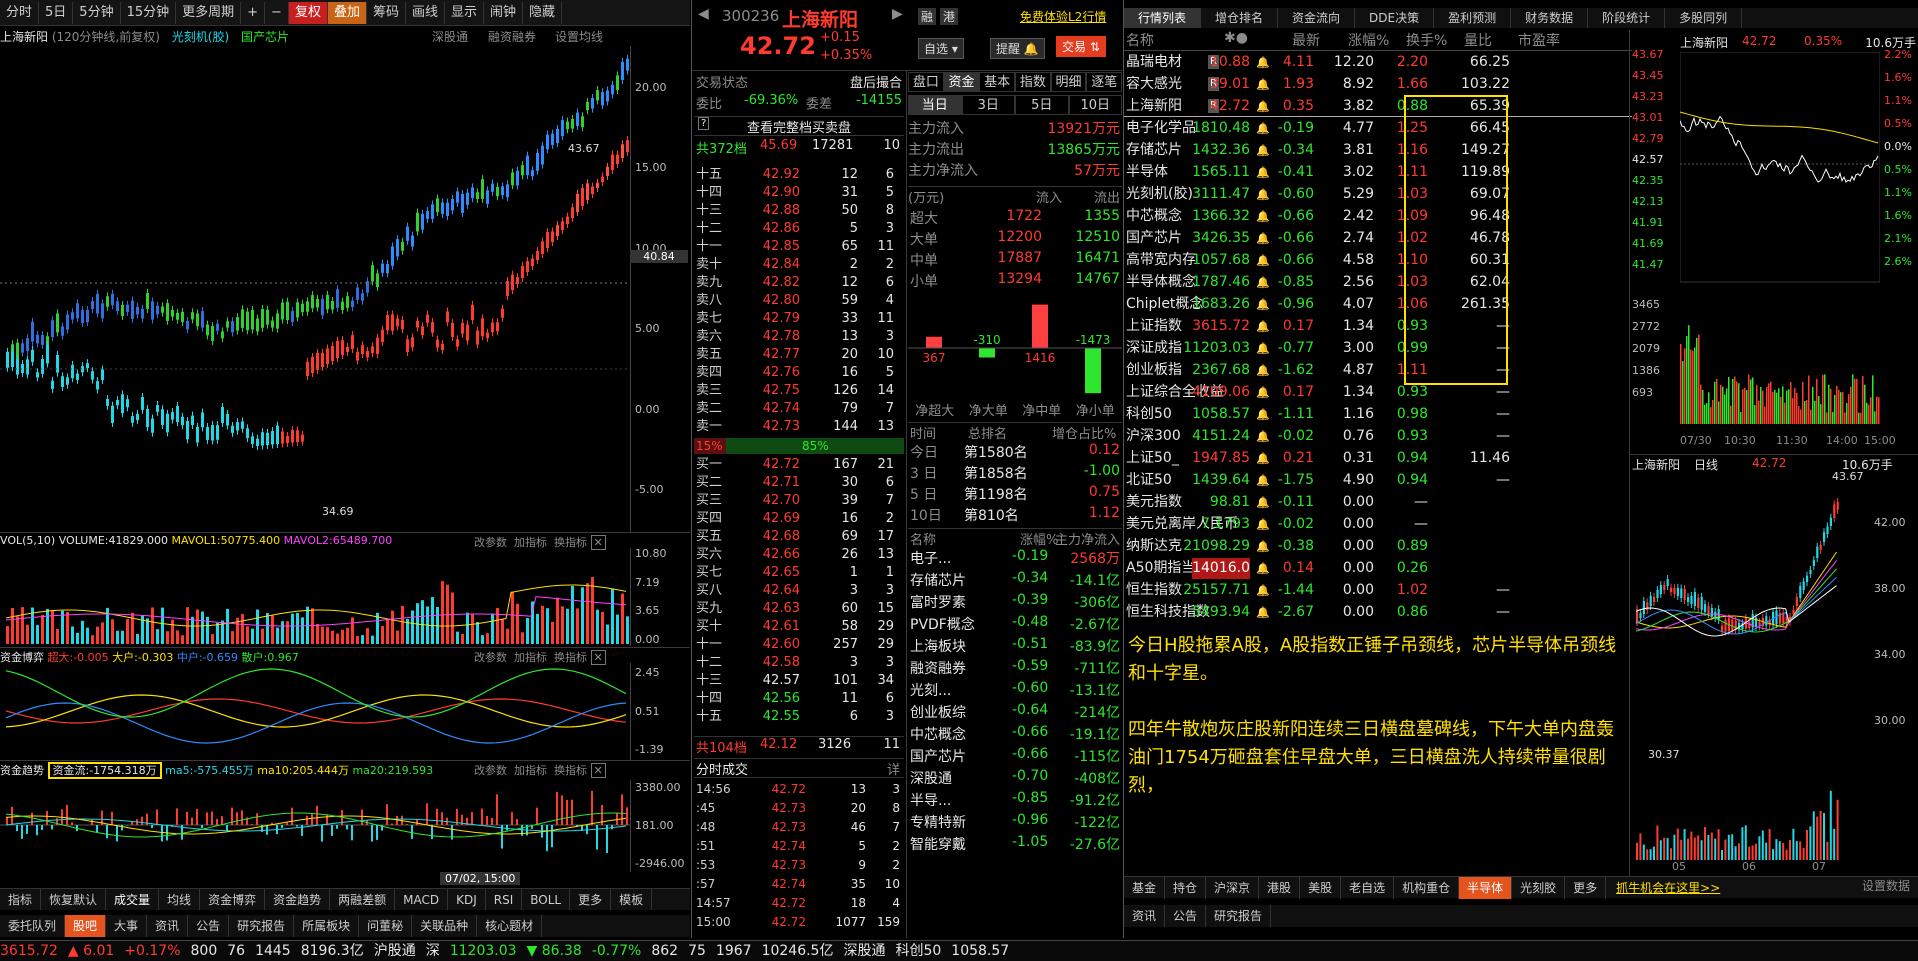 Image resolution: width=1918 pixels, height=961 pixels. Describe the element at coordinates (1539, 888) in the screenshot. I see `market-bottom-tab-8: 光刻胶` at that location.